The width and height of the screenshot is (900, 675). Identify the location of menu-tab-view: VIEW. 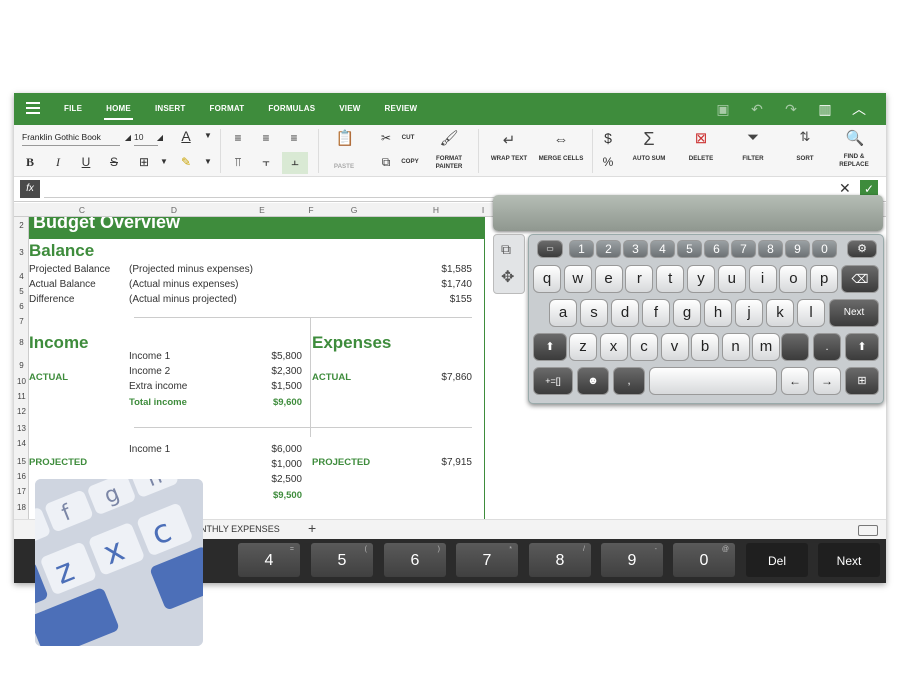
(349, 109).